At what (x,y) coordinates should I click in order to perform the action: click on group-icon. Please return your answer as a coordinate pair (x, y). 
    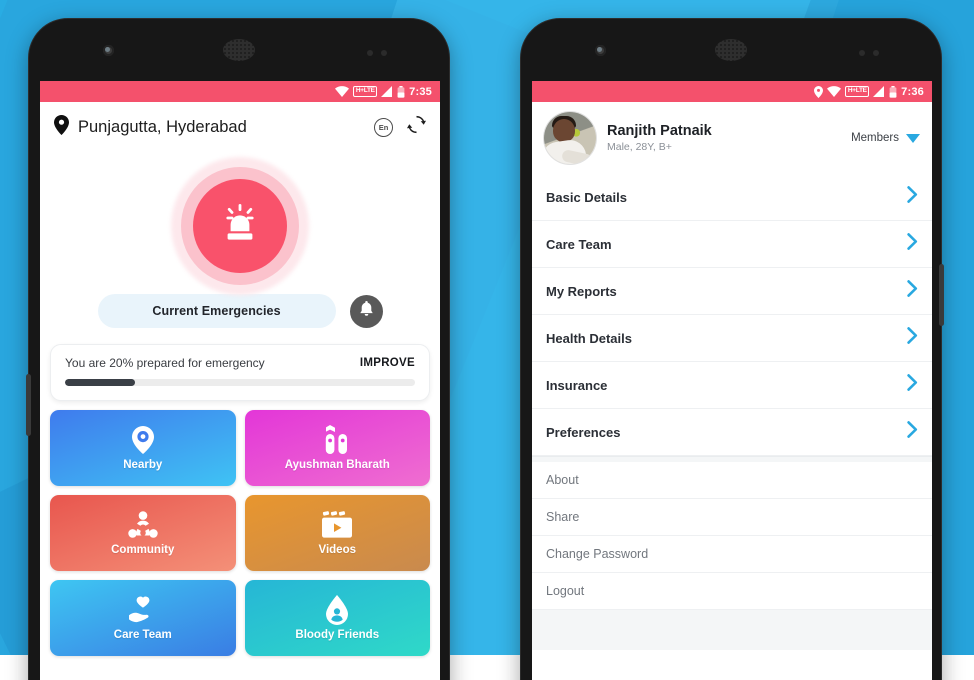
    Looking at the image, I should click on (143, 524).